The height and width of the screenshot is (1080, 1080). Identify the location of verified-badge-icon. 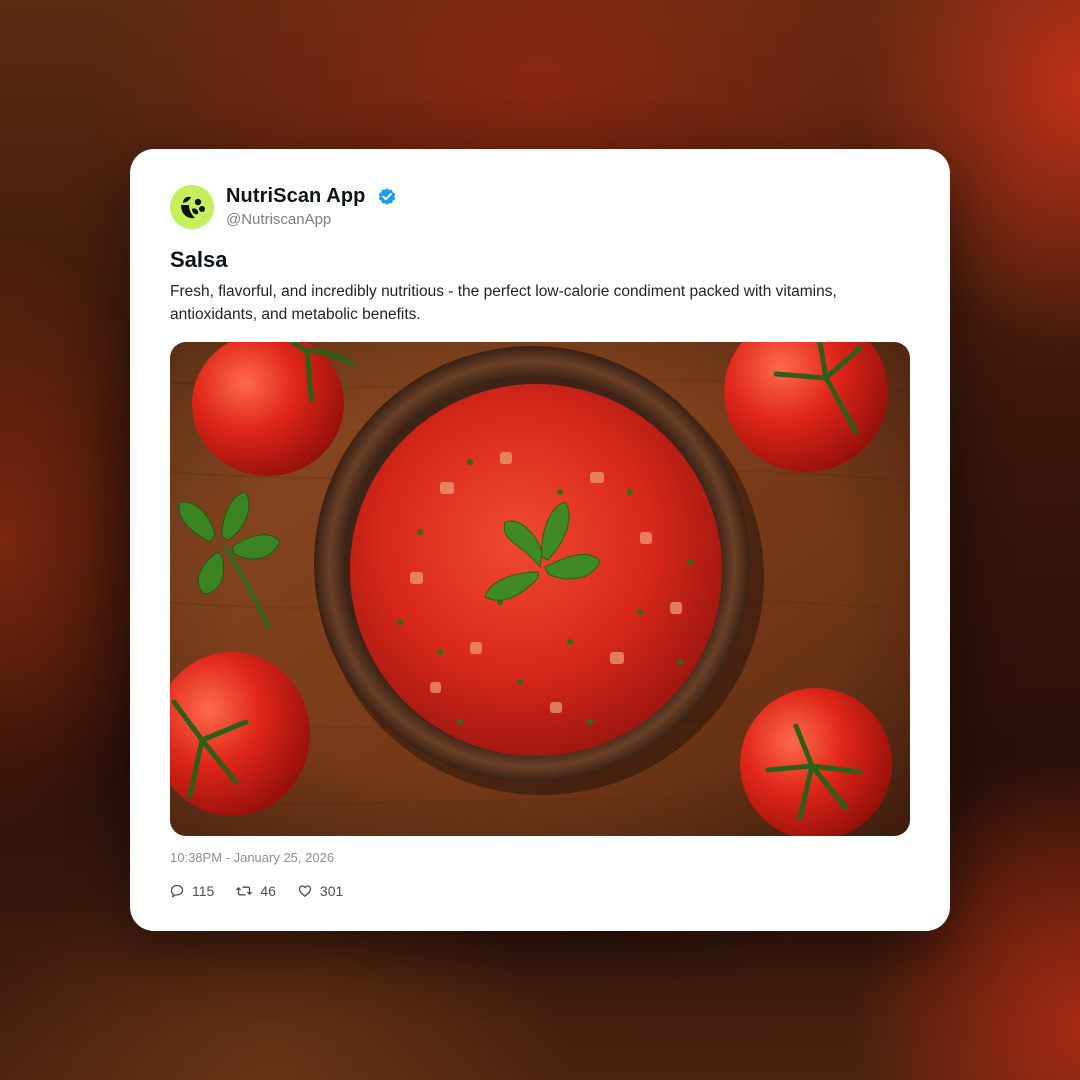
(387, 196).